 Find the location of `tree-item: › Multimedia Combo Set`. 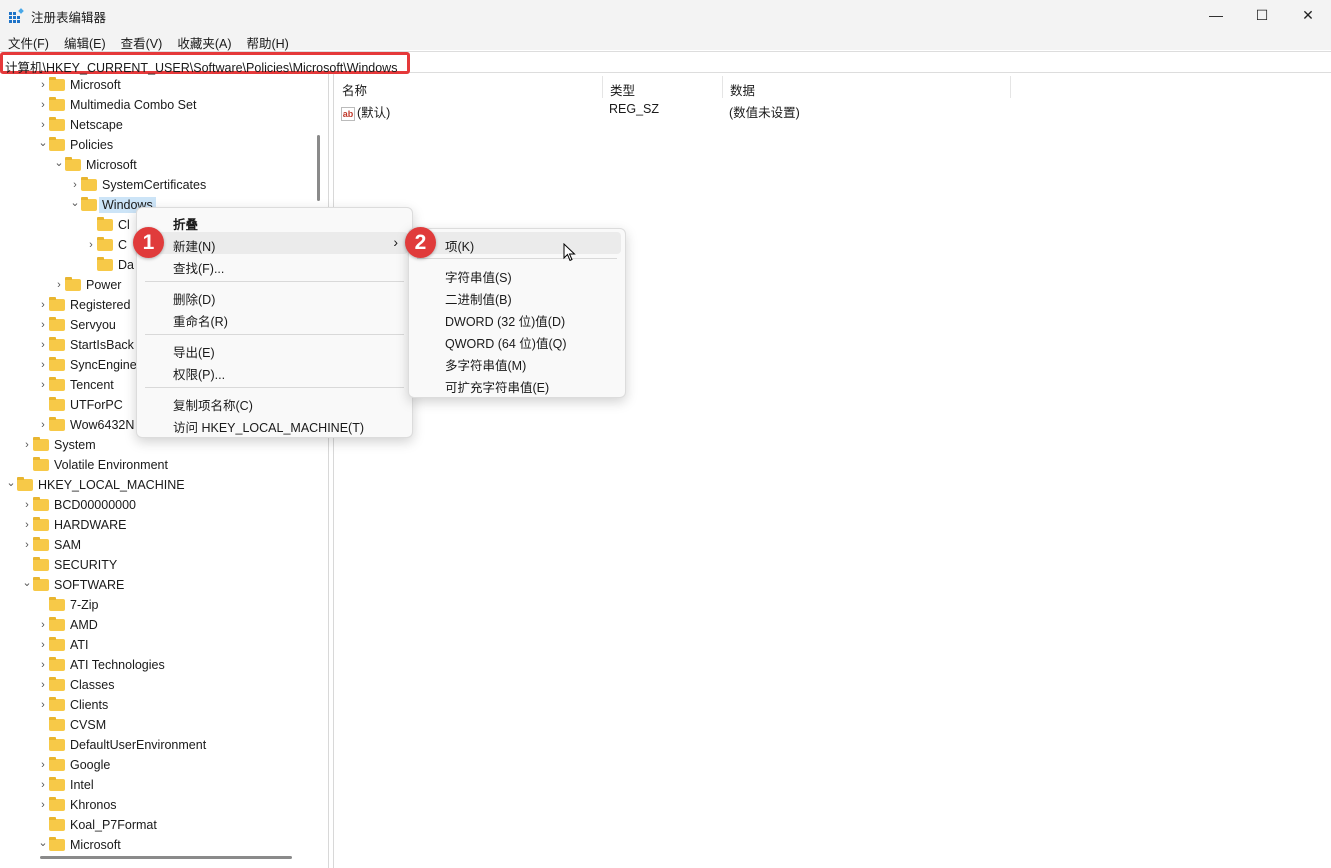

tree-item: › Multimedia Combo Set is located at coordinates (158, 105).